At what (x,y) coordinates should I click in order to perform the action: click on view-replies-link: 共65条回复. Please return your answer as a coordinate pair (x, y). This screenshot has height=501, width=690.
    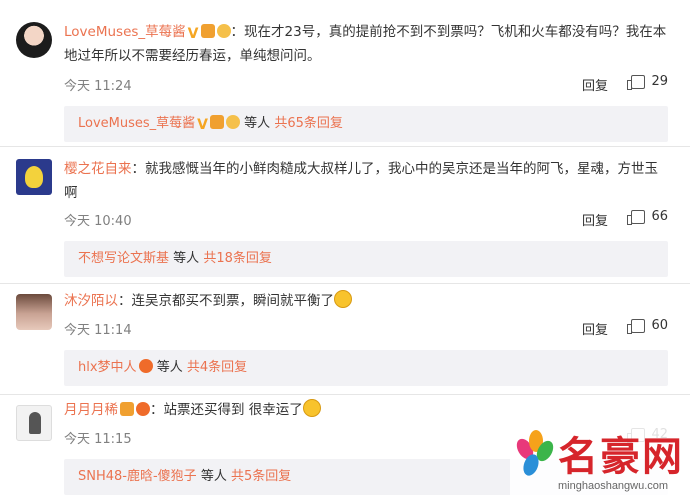
    Looking at the image, I should click on (308, 123).